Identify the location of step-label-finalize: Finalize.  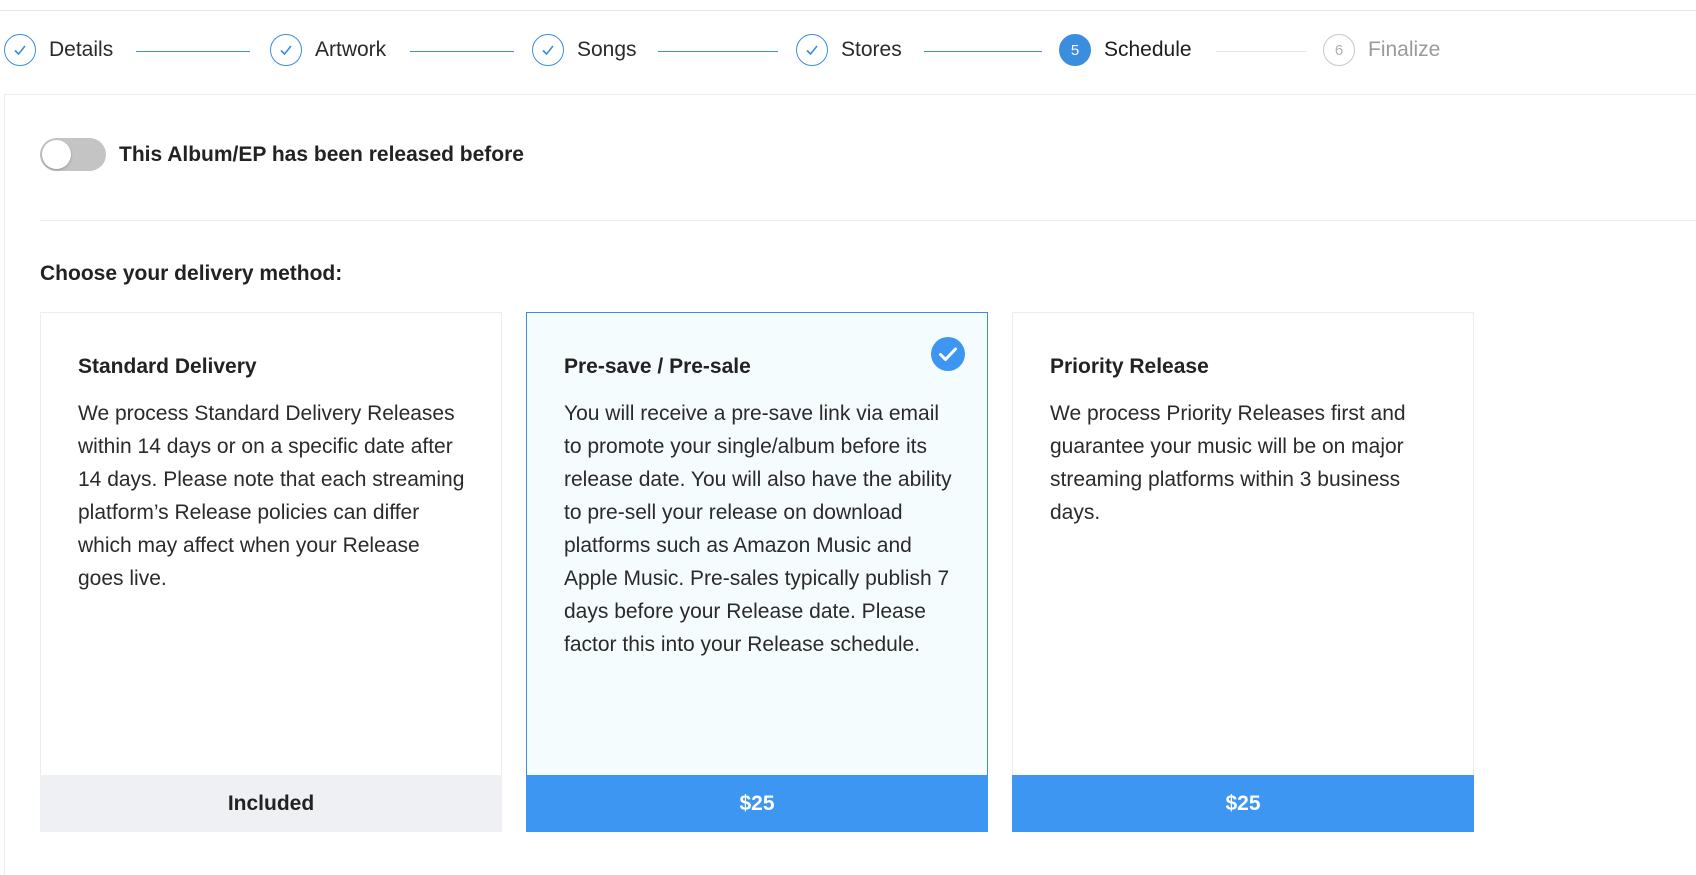
(1404, 49).